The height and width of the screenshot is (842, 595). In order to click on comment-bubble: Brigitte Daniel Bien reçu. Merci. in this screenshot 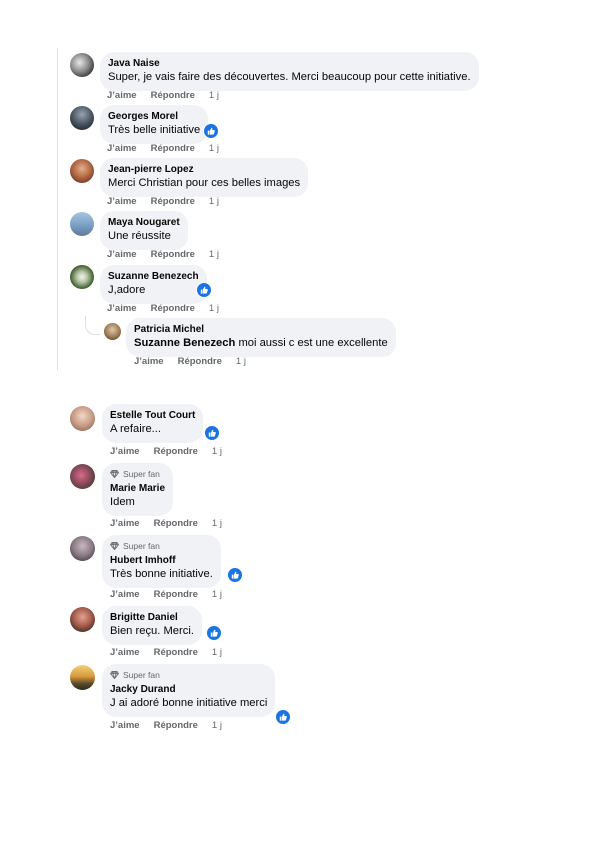, I will do `click(152, 625)`.